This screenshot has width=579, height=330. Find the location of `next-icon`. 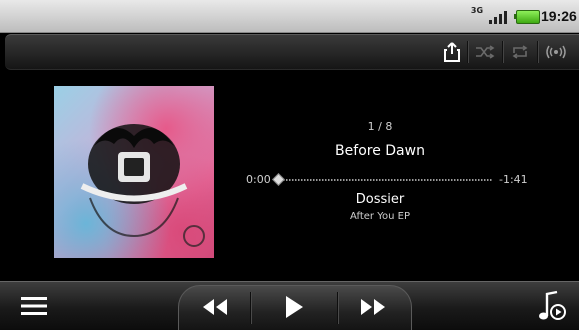

next-icon is located at coordinates (373, 307).